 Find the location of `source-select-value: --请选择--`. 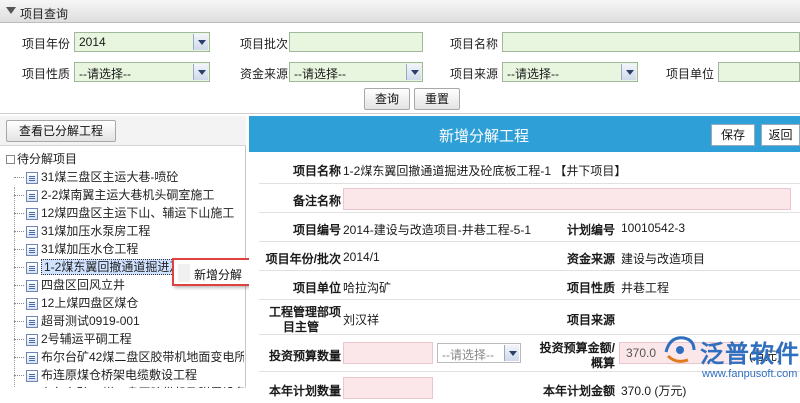

source-select-value: --请选择-- is located at coordinates (533, 74).